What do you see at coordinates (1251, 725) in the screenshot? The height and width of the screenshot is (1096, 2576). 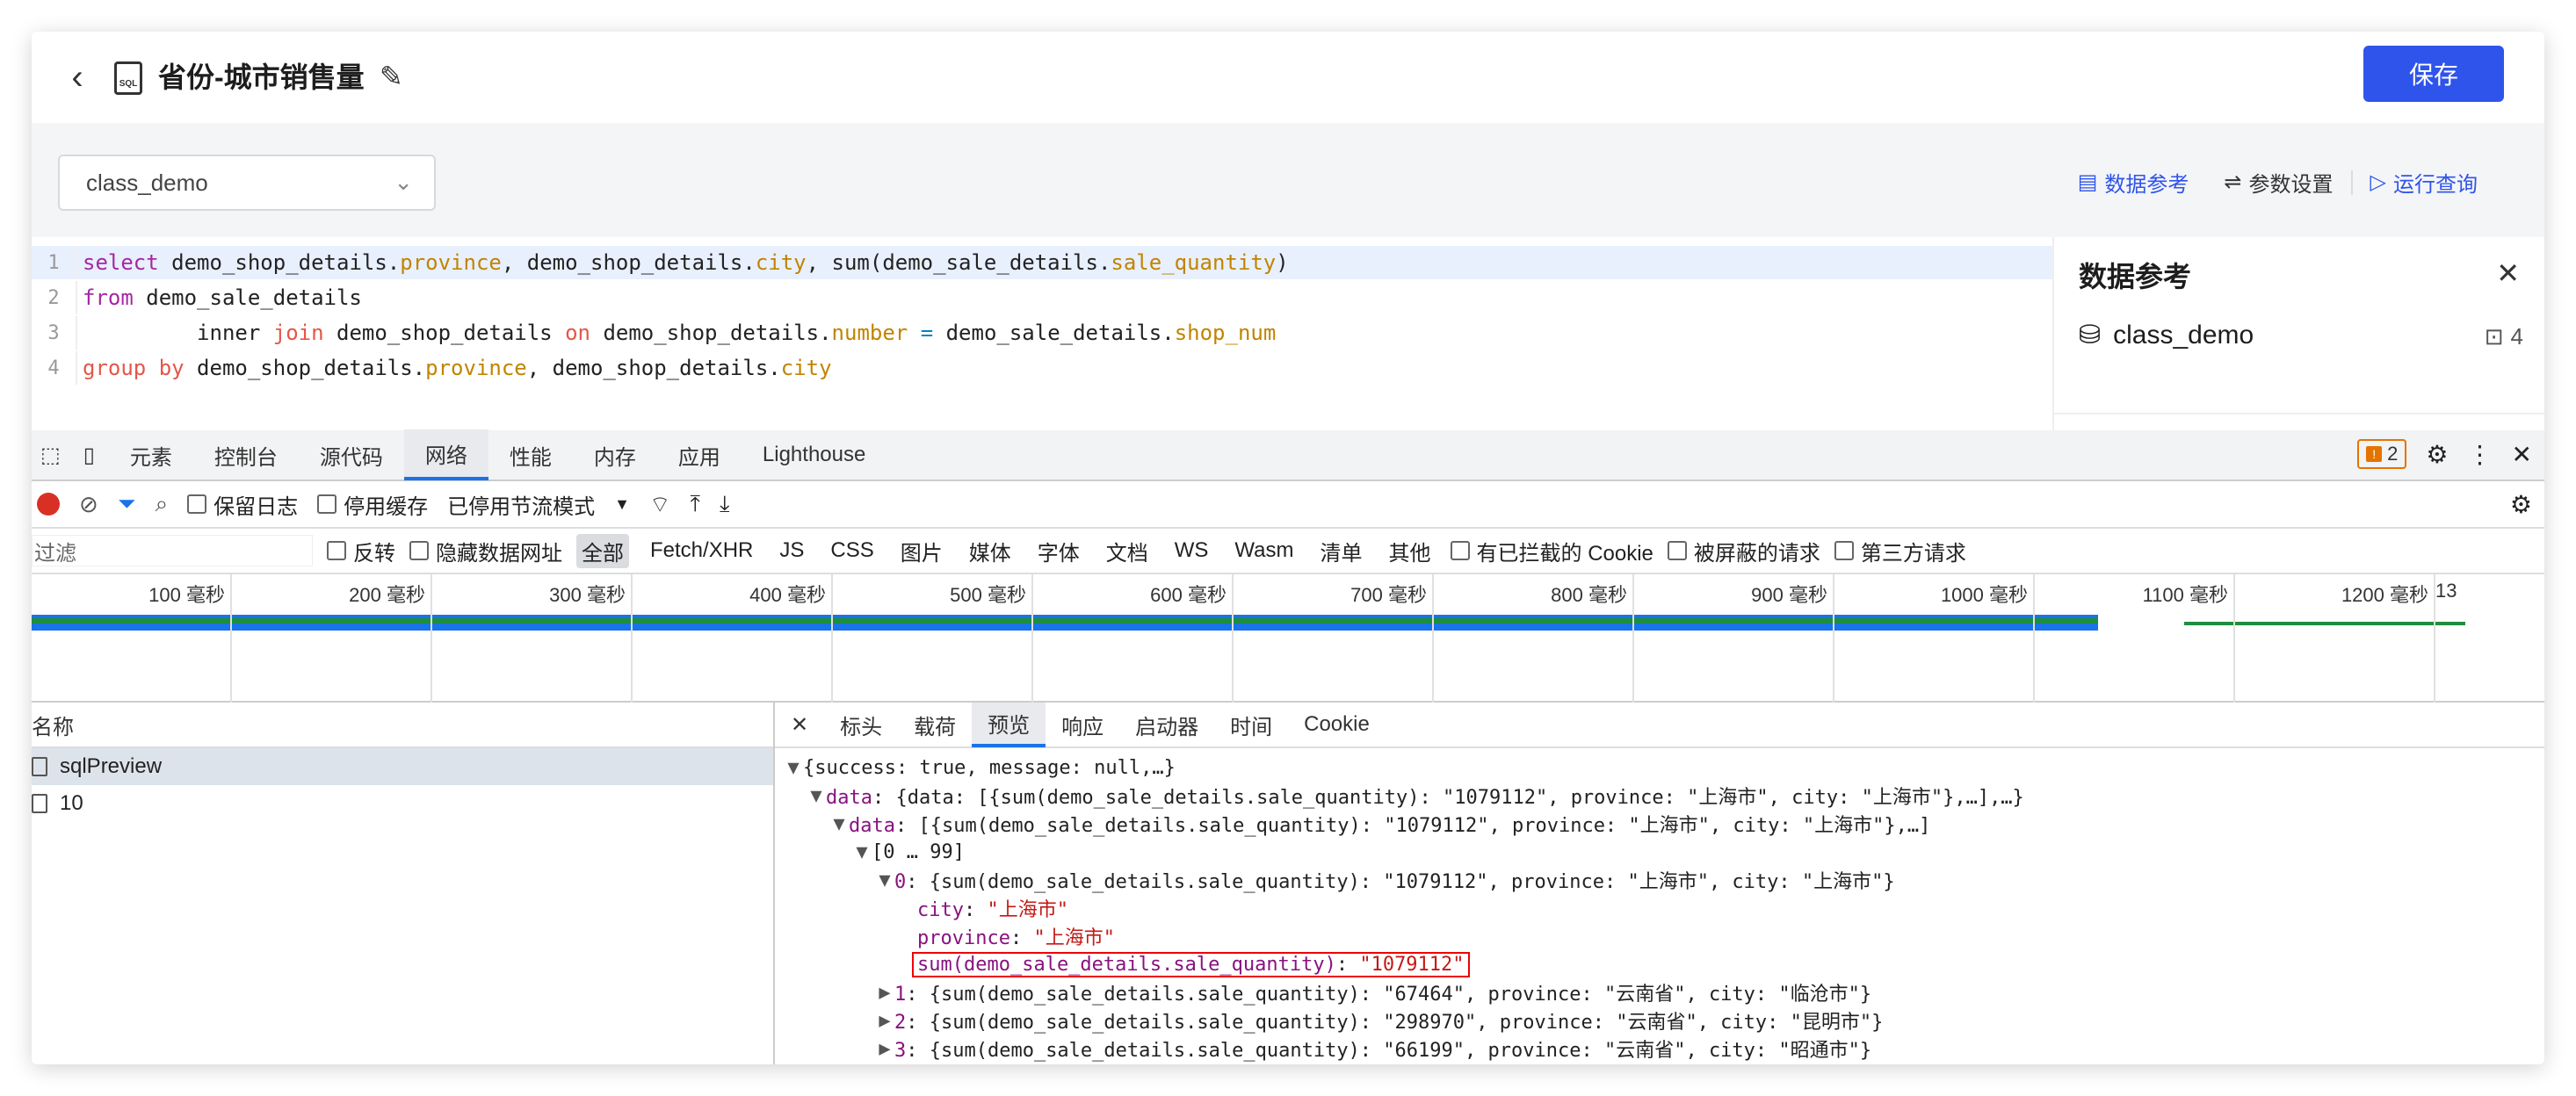 I see `details-tab: 时间` at bounding box center [1251, 725].